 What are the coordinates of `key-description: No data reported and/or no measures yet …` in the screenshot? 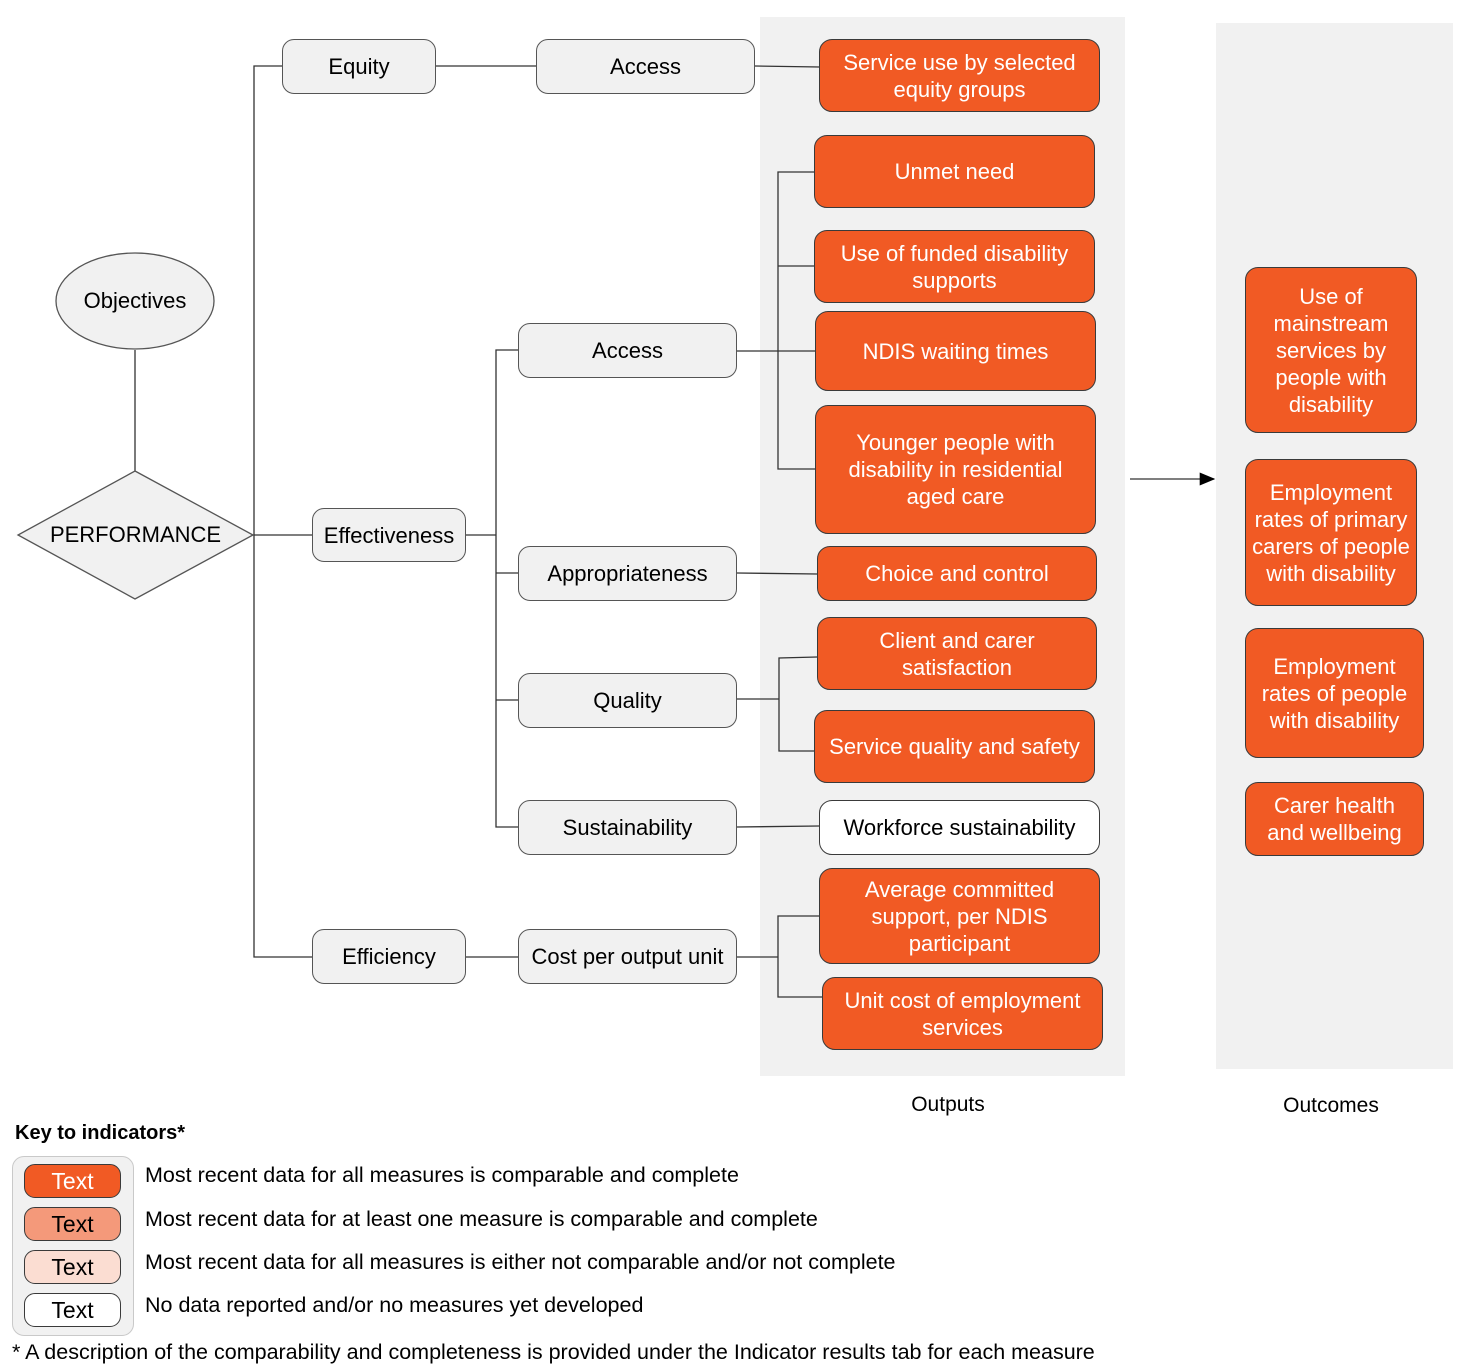 It's located at (394, 1305).